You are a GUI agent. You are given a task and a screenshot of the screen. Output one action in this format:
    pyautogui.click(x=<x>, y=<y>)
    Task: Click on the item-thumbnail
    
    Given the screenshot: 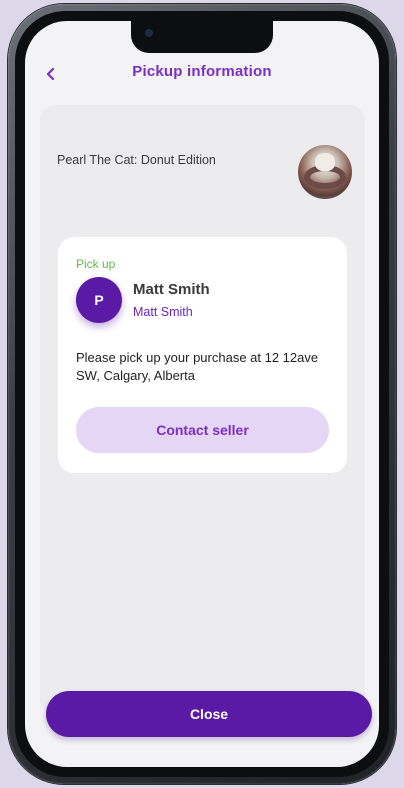 What is the action you would take?
    pyautogui.click(x=325, y=172)
    